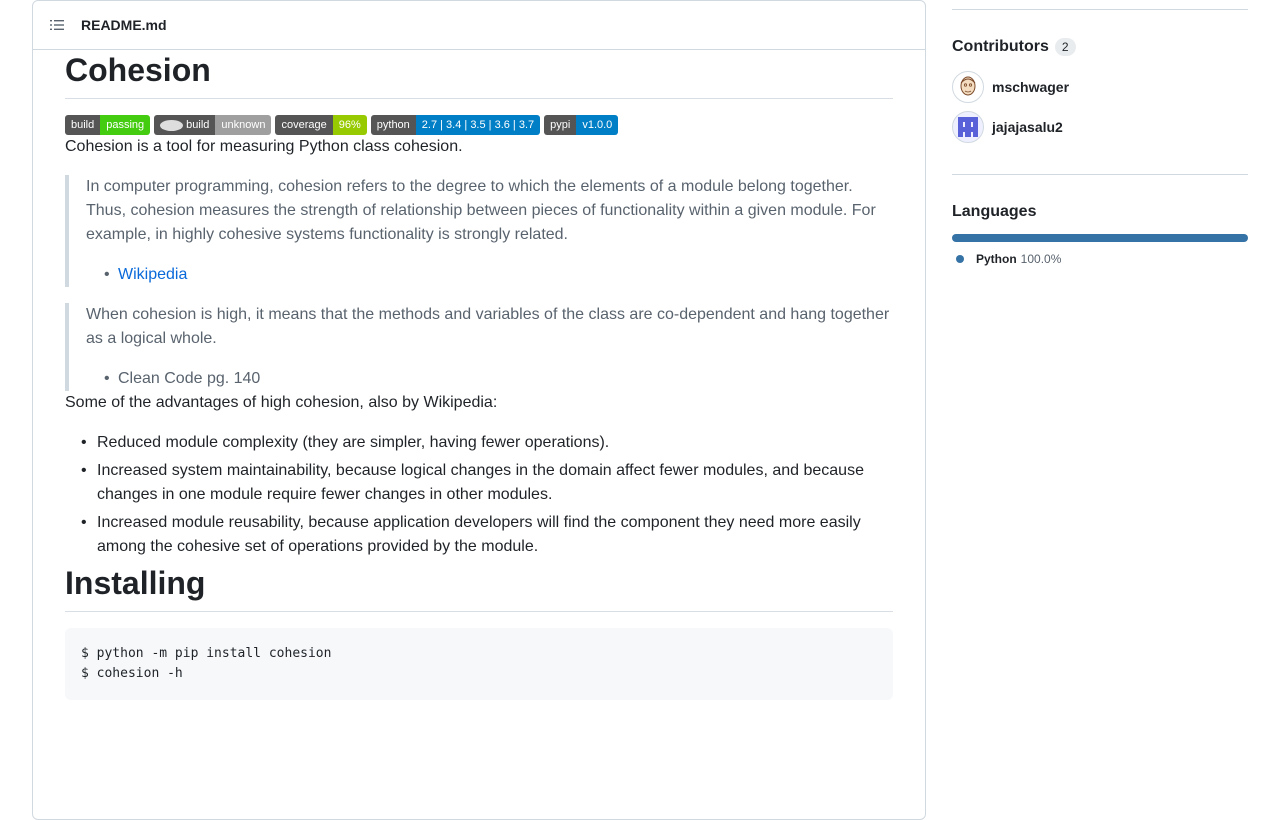  I want to click on quote-source-list: Clean Code pg. 140, so click(489, 379).